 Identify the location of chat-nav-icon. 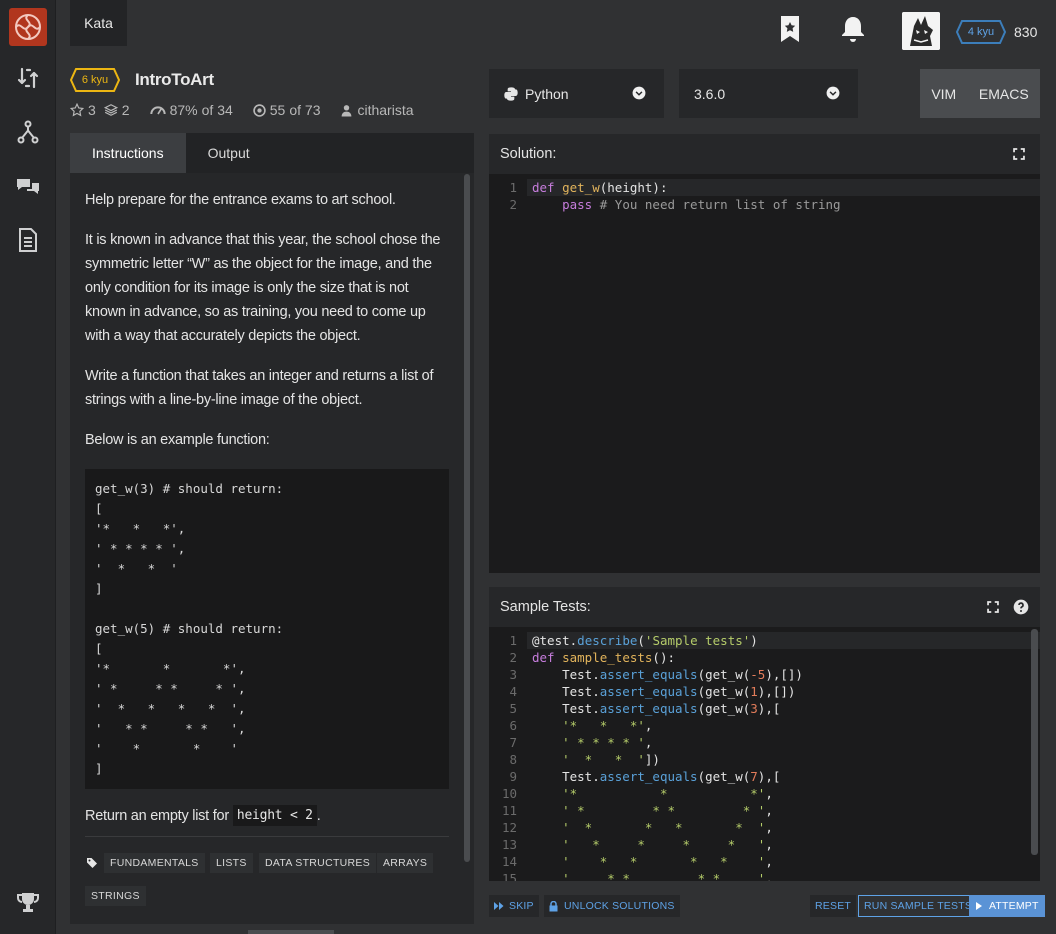
(28, 186).